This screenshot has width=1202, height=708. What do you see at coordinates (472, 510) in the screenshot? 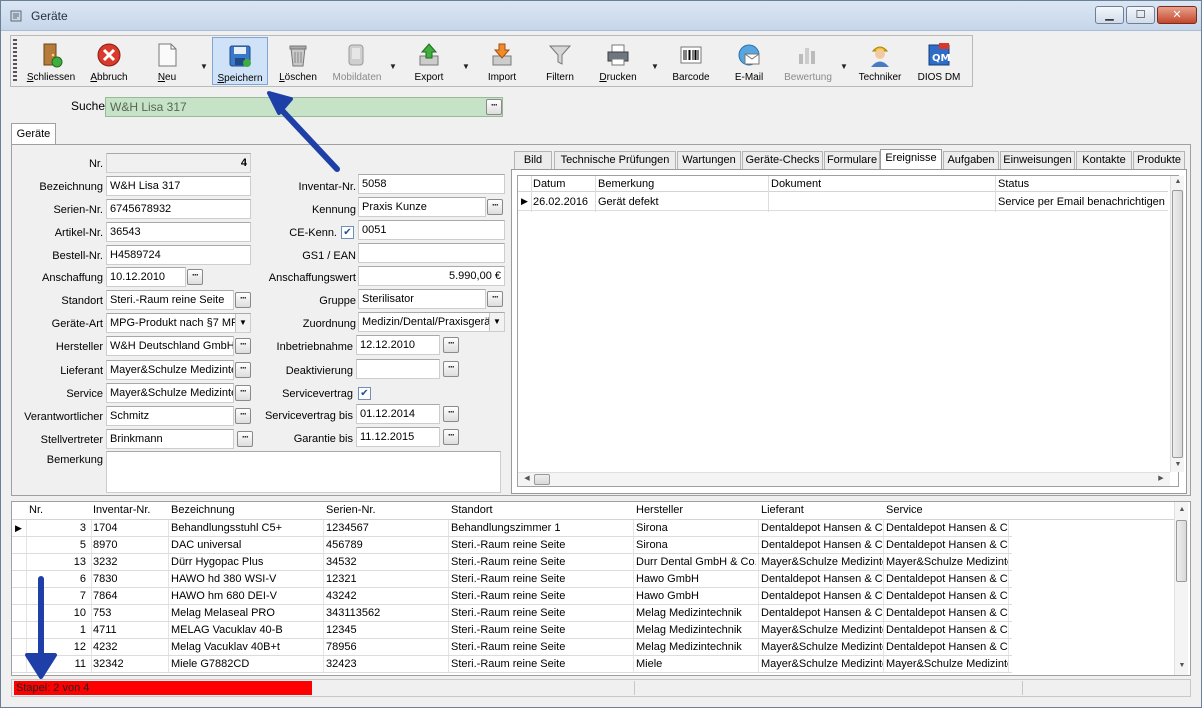
I see `column-header-standort: Standort` at bounding box center [472, 510].